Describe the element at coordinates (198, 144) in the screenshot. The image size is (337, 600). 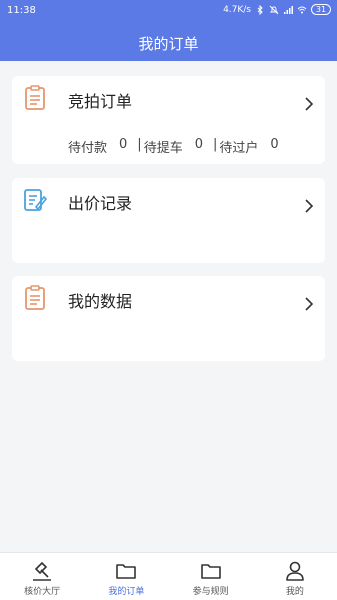
I see `status-pending-pickup-count: 0` at that location.